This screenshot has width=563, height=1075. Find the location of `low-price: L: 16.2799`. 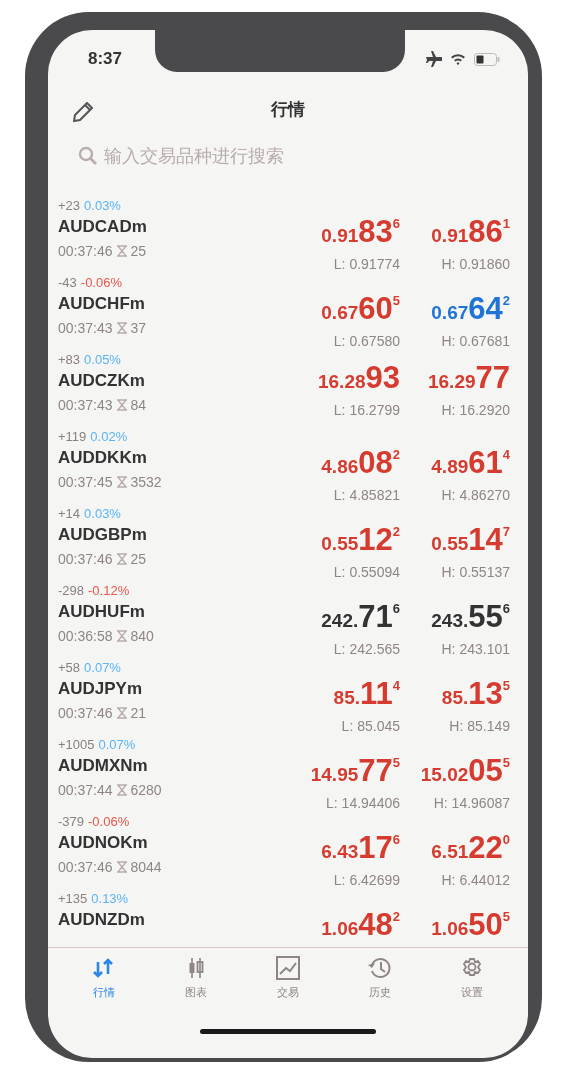

low-price: L: 16.2799 is located at coordinates (366, 410).